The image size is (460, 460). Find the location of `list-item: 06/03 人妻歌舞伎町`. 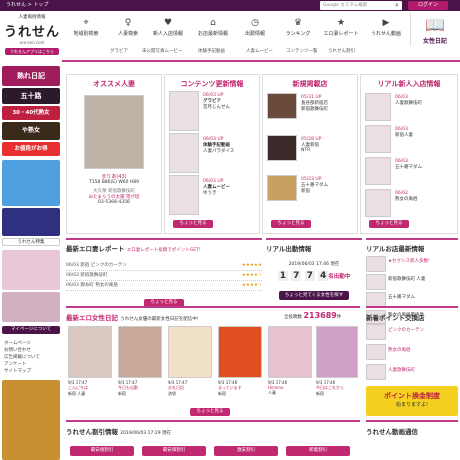

list-item: 06/03 人妻歌舞伎町 is located at coordinates (408, 100).